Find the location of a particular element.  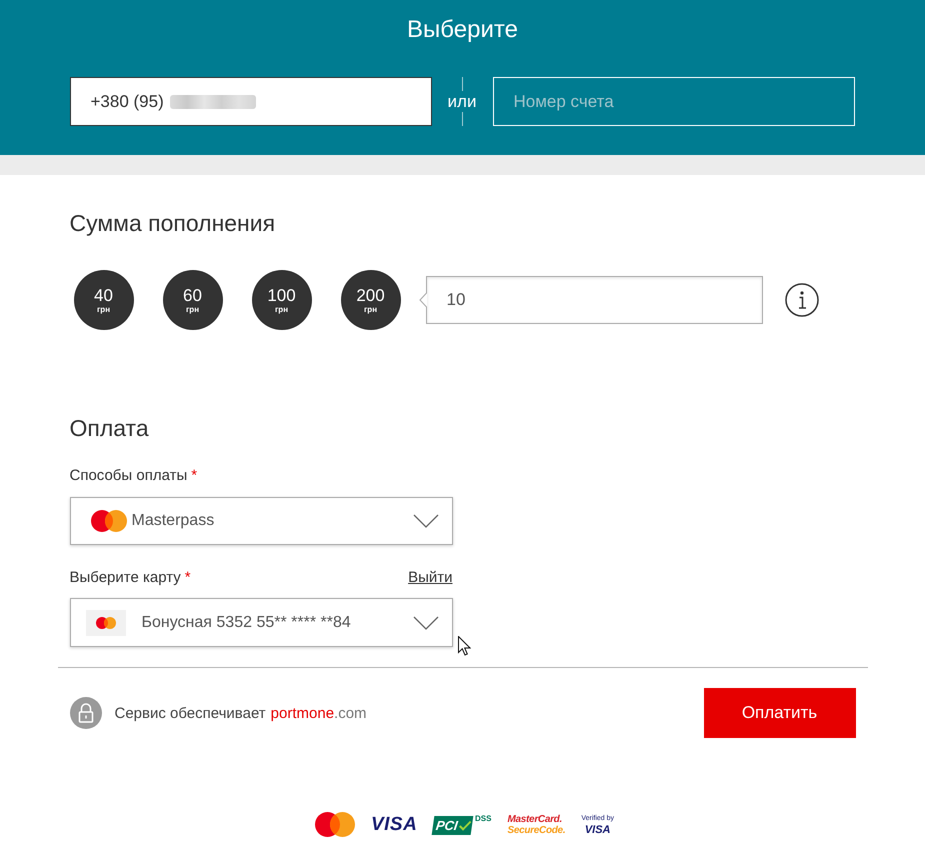

page-title: Выберите is located at coordinates (462, 30).